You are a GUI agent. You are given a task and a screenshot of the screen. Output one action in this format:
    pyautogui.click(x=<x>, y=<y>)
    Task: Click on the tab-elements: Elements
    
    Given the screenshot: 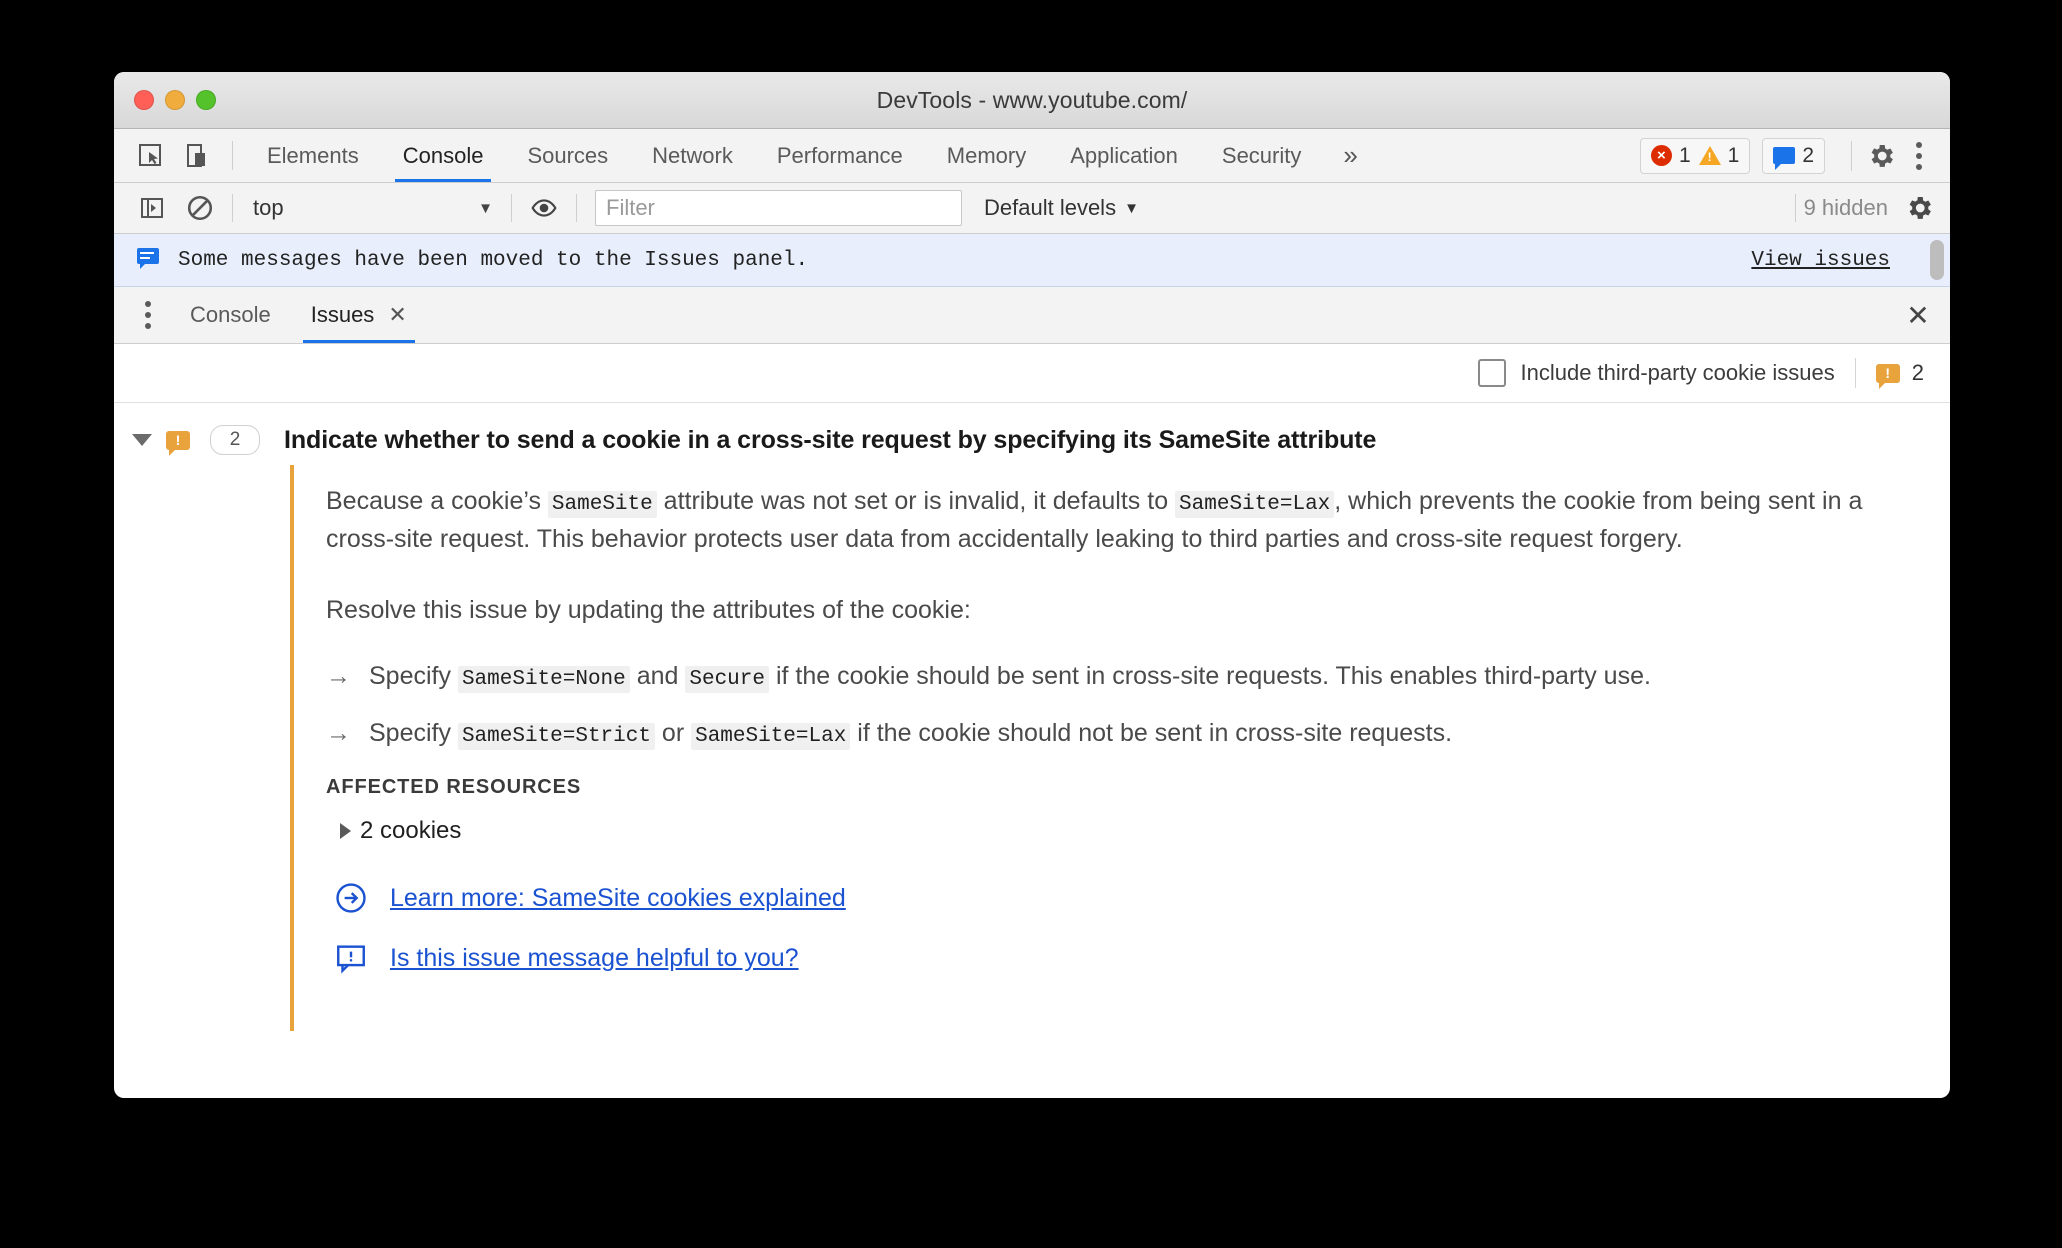 What is the action you would take?
    pyautogui.click(x=313, y=155)
    